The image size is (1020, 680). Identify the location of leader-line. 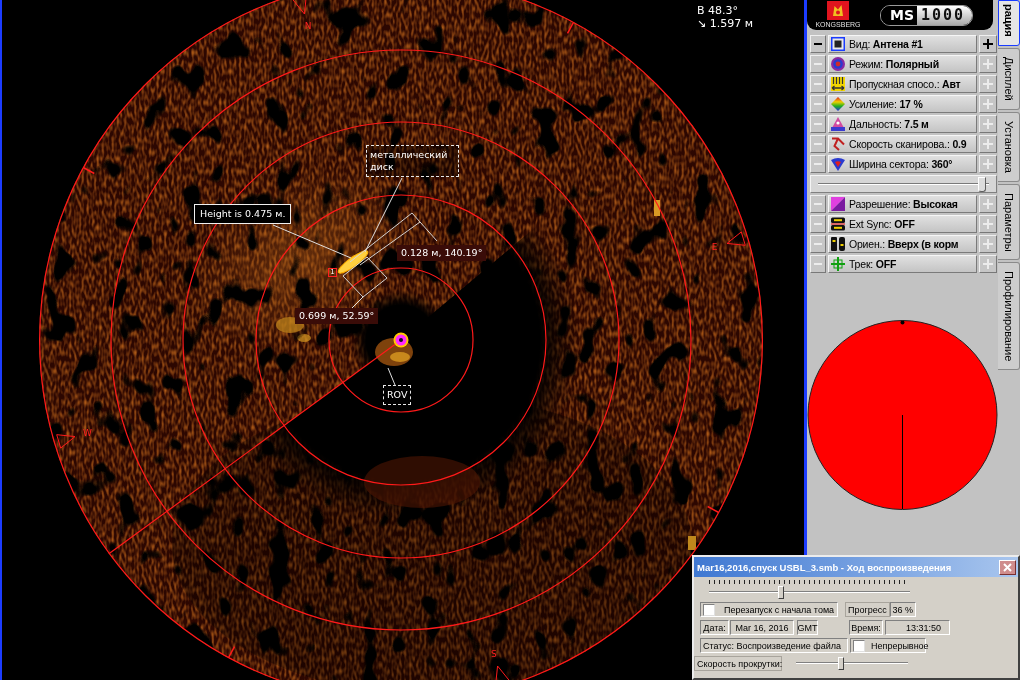
(391, 376).